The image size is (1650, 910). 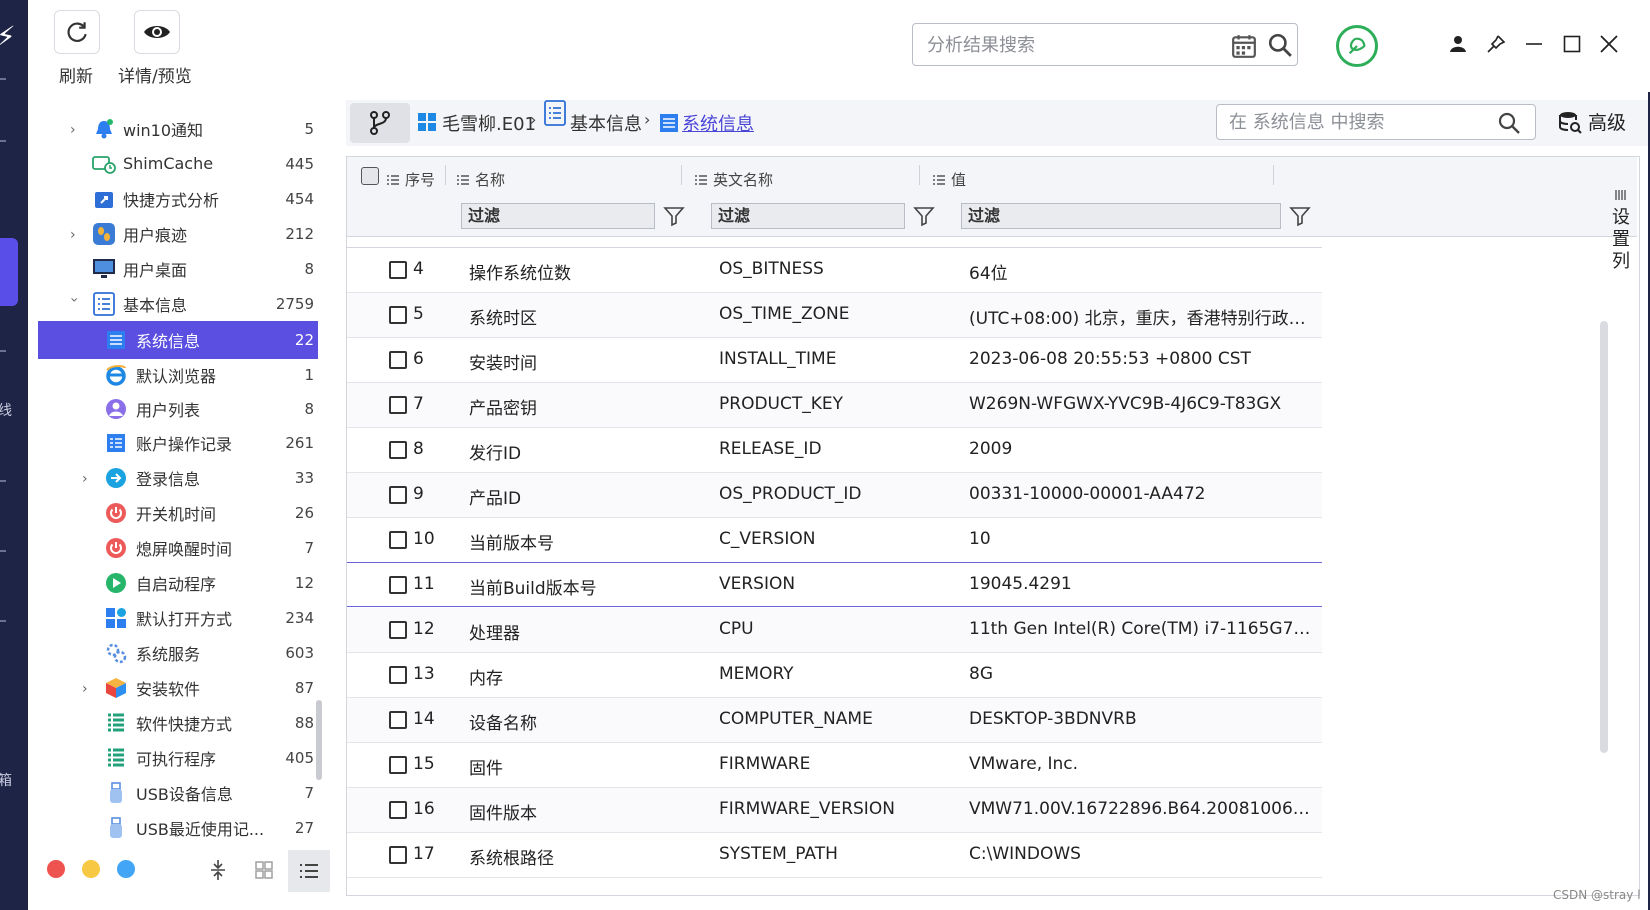 What do you see at coordinates (178, 442) in the screenshot?
I see `tree-item-account-records: 账户操作记录 261` at bounding box center [178, 442].